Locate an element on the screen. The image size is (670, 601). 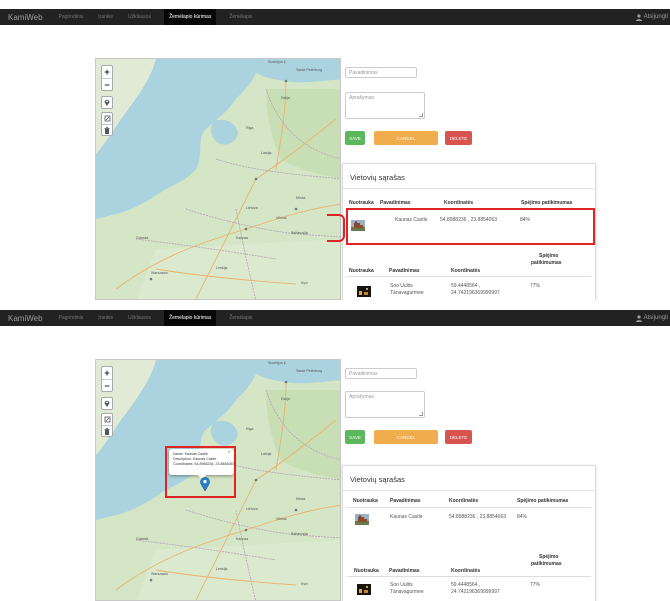
location-name-line2: Tänavagurmee is located at coordinates (407, 592).